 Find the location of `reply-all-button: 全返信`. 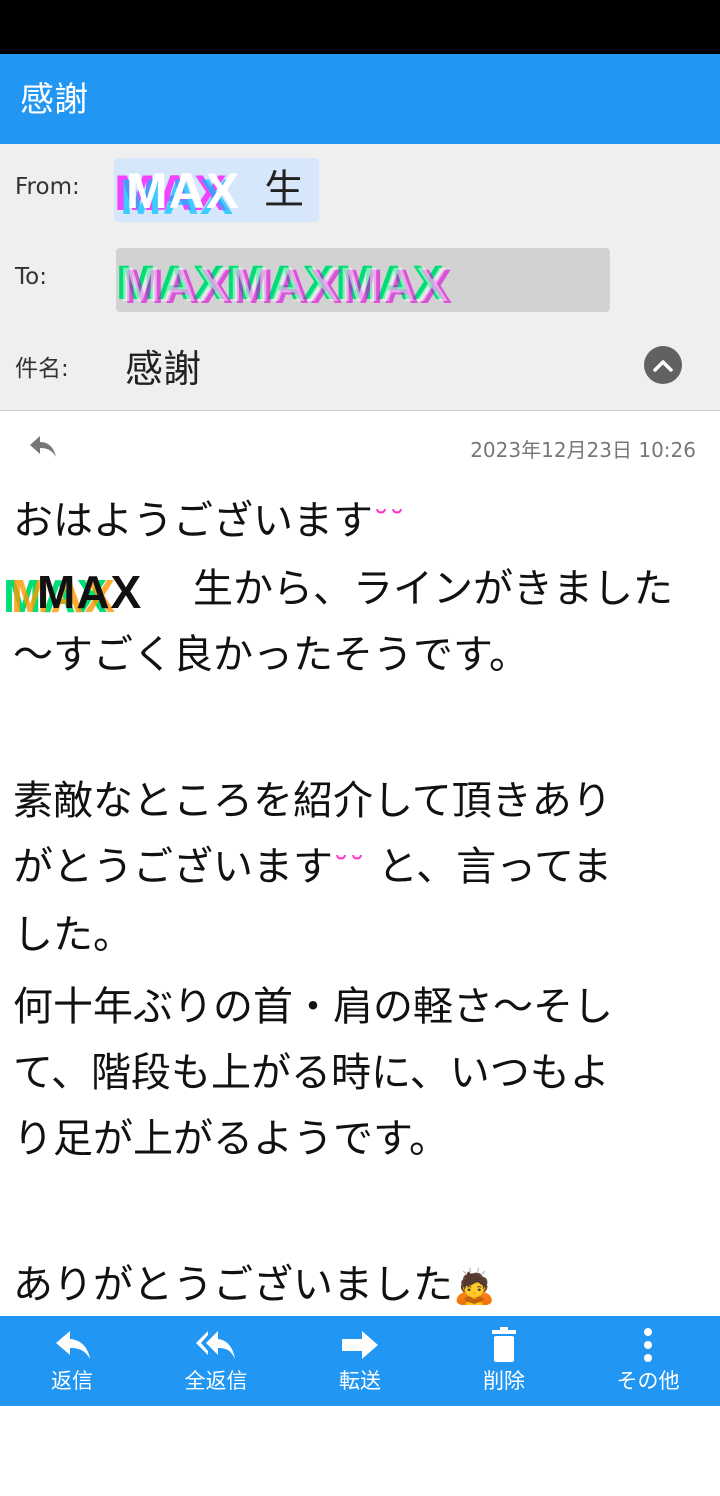

reply-all-button: 全返信 is located at coordinates (216, 1361).